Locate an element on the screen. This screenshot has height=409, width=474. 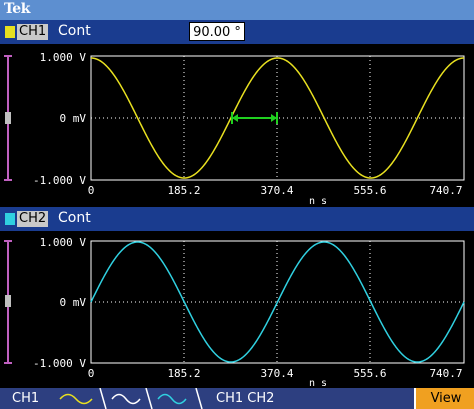
title-bar: Tek is located at coordinates (237, 10).